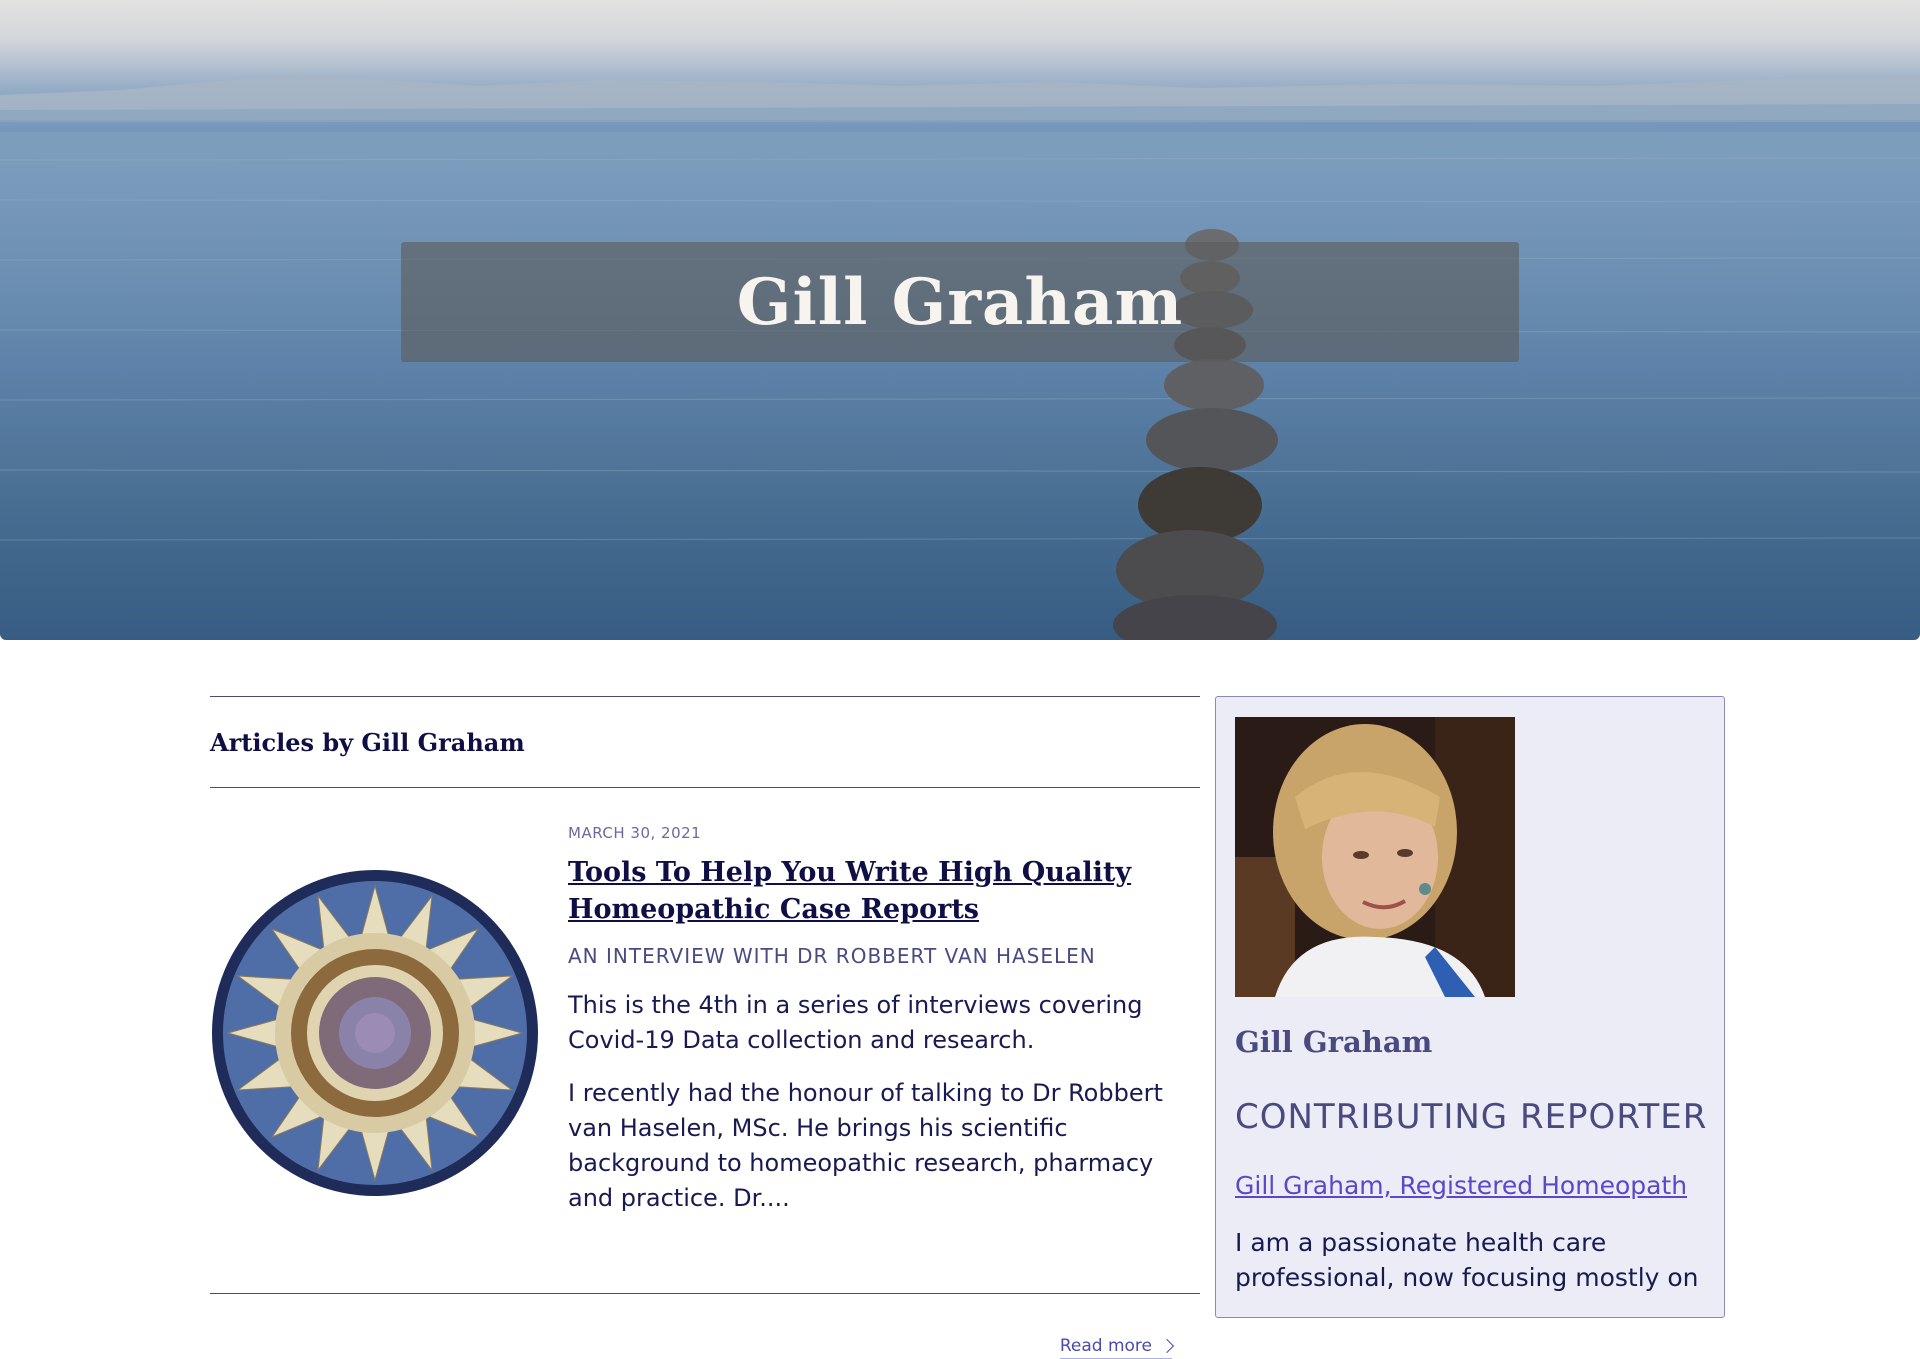  I want to click on articles-section-header: Articles by Gill Graham, so click(705, 742).